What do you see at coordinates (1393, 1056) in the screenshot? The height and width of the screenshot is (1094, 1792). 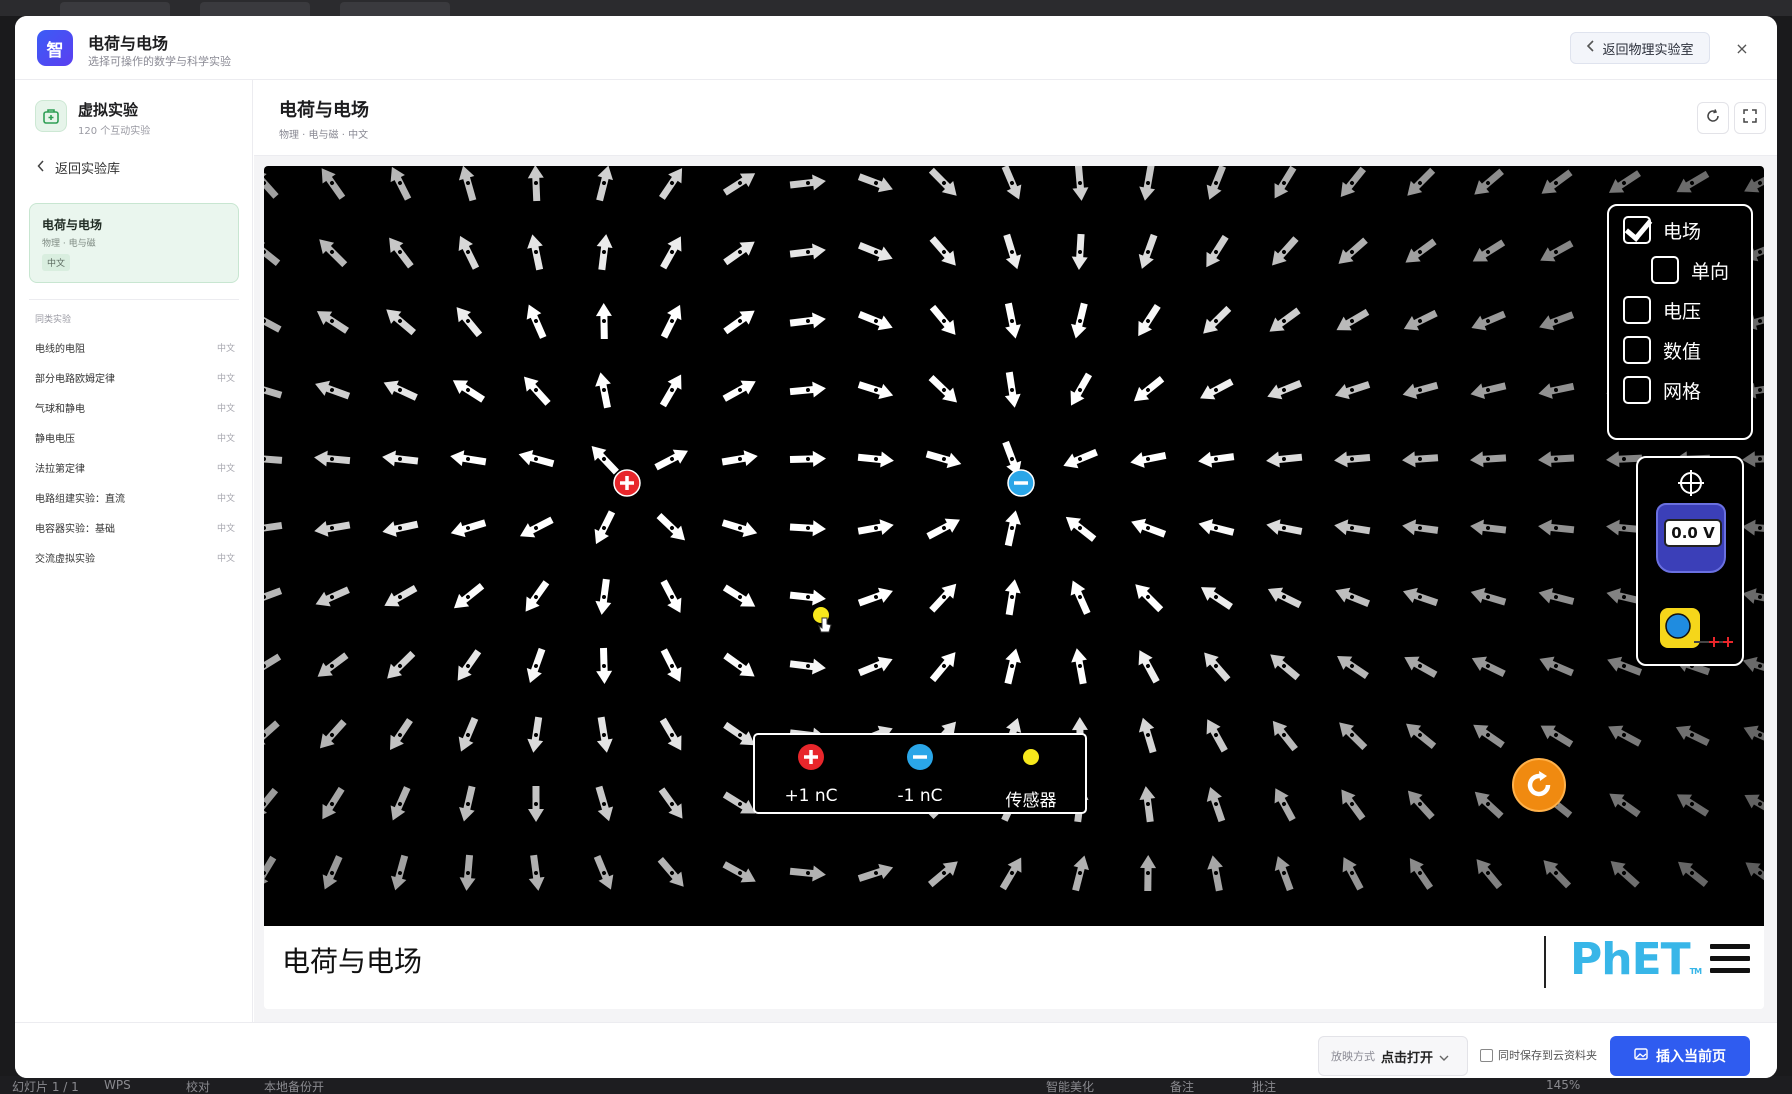 I see `play-mode-select: 放映方式 点击打开` at bounding box center [1393, 1056].